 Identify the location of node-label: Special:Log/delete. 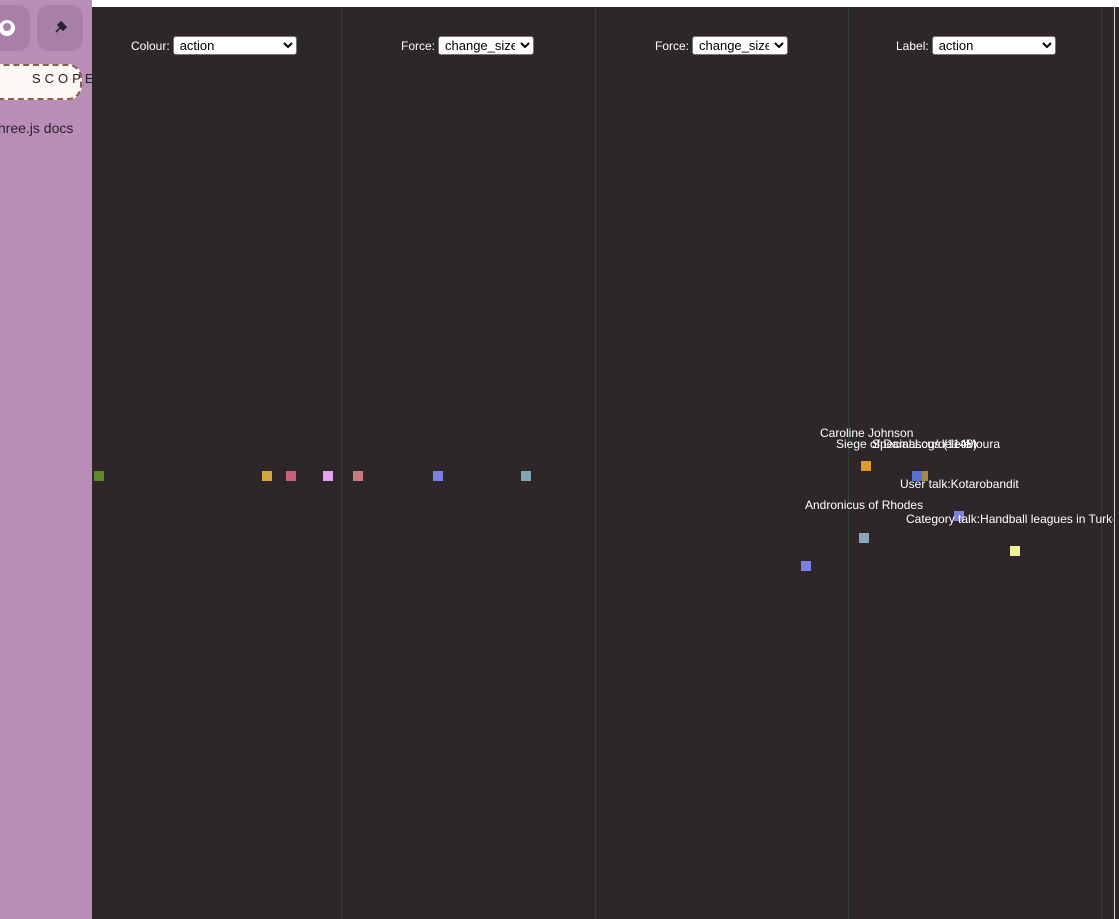
(921, 444).